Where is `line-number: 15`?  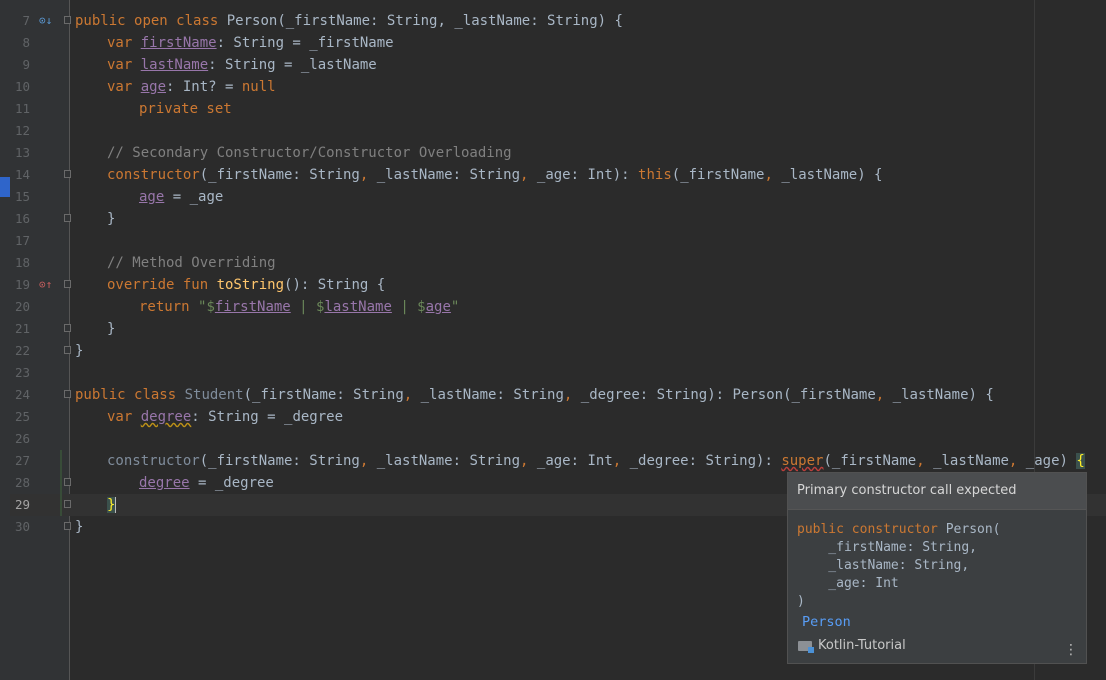
line-number: 15 is located at coordinates (22, 196).